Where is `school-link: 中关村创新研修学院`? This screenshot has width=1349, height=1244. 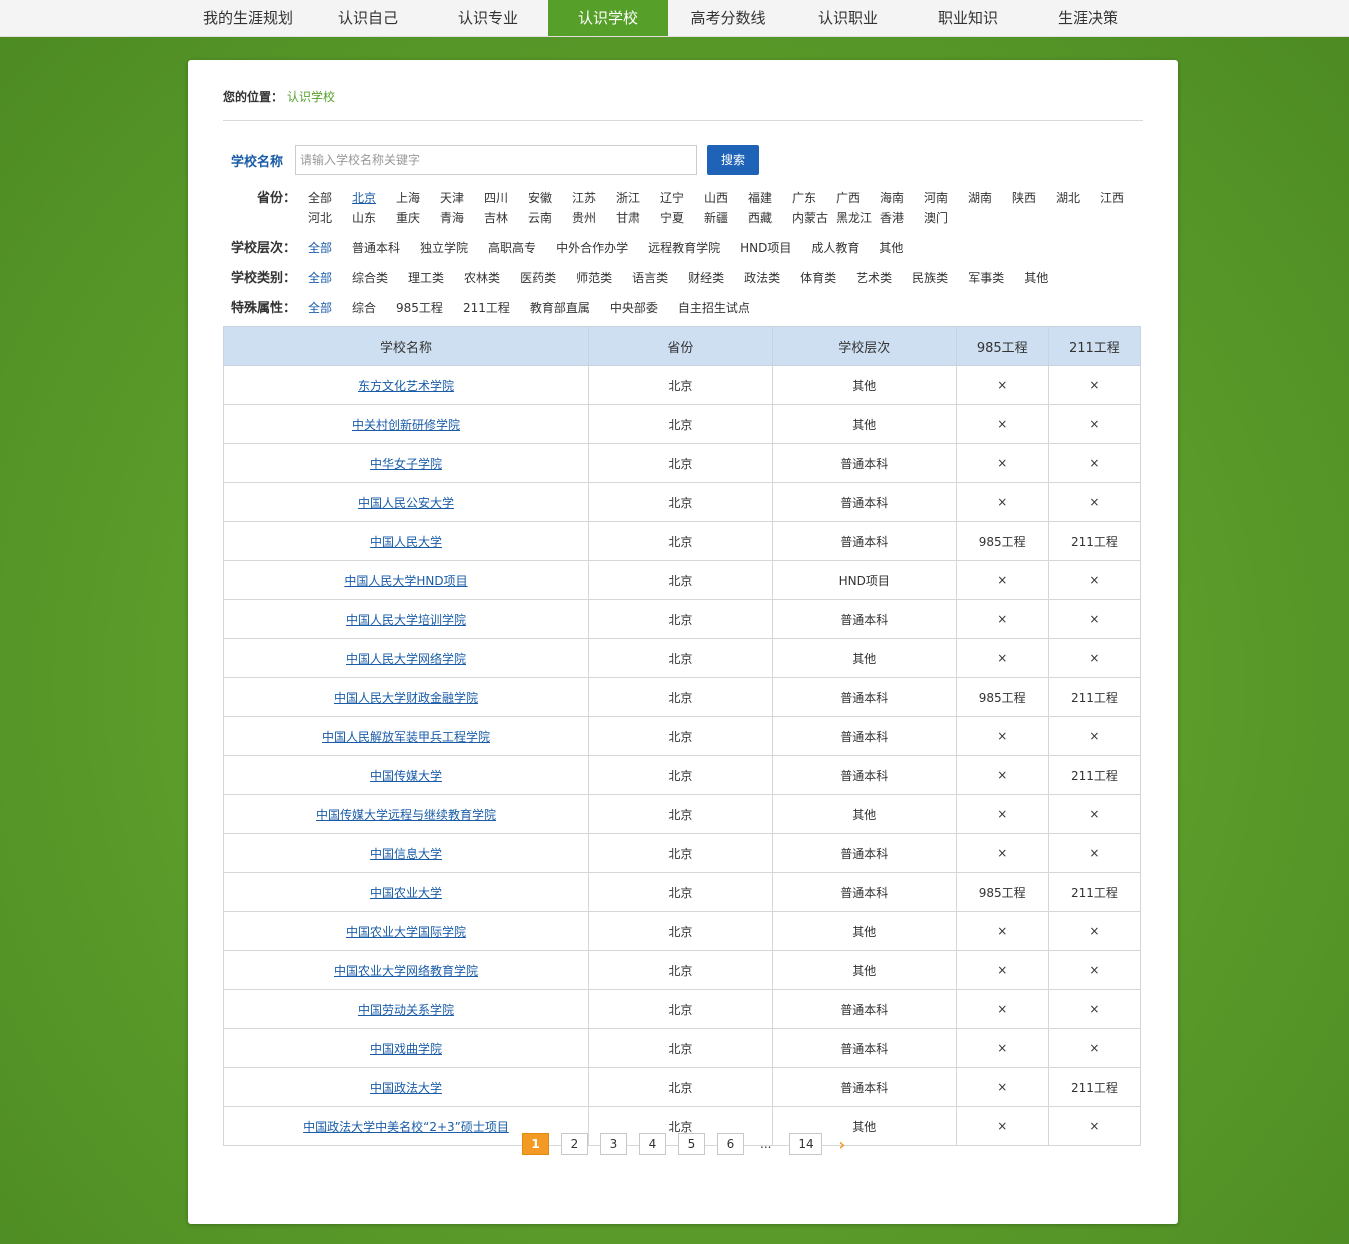 school-link: 中关村创新研修学院 is located at coordinates (406, 425).